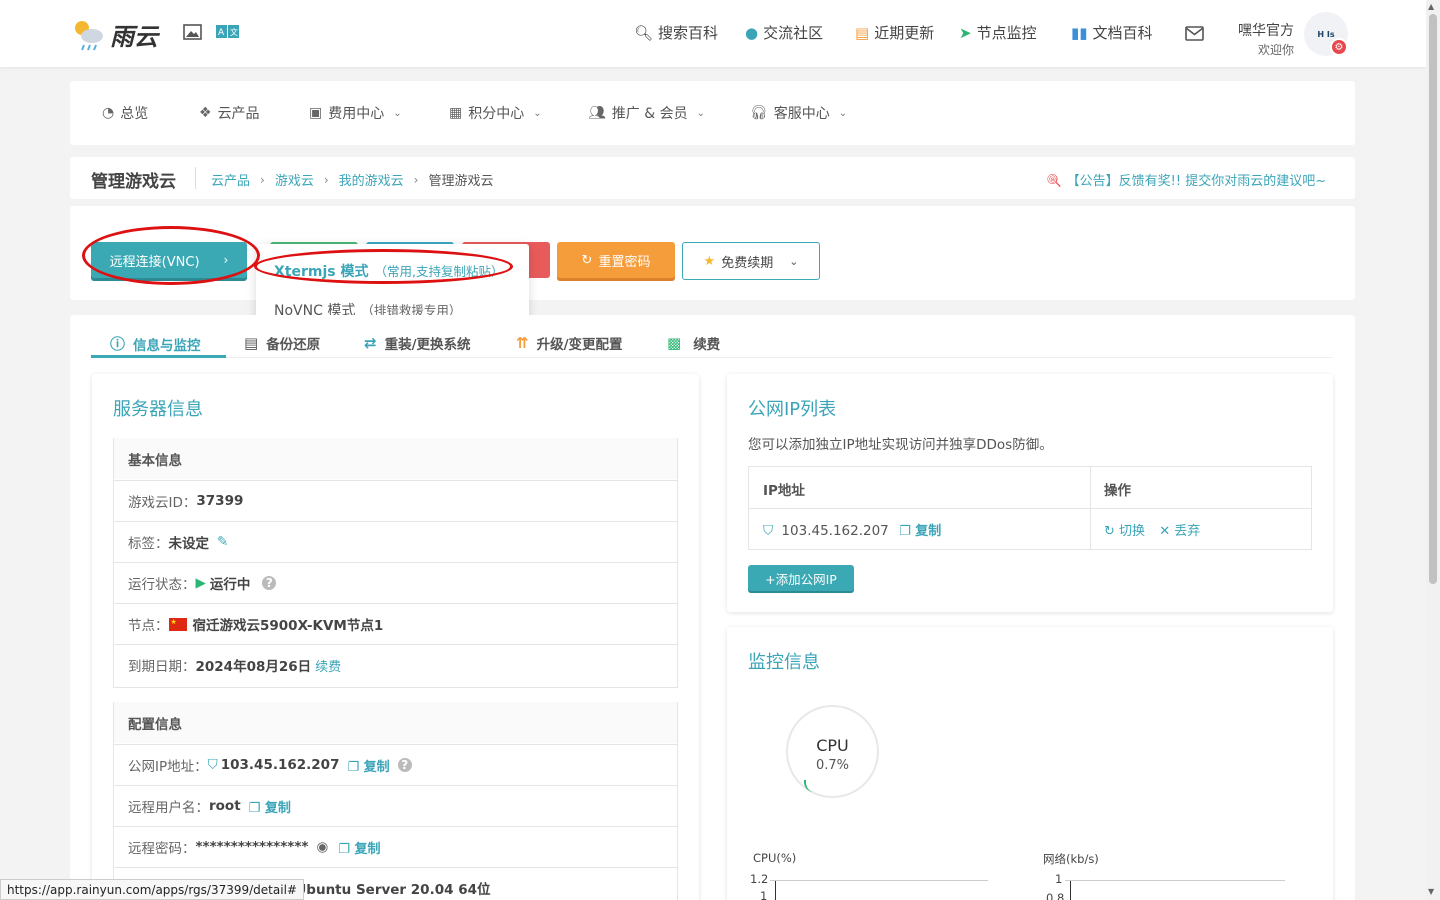 The height and width of the screenshot is (900, 1440). I want to click on basic-info-head: 基本信息, so click(395, 458).